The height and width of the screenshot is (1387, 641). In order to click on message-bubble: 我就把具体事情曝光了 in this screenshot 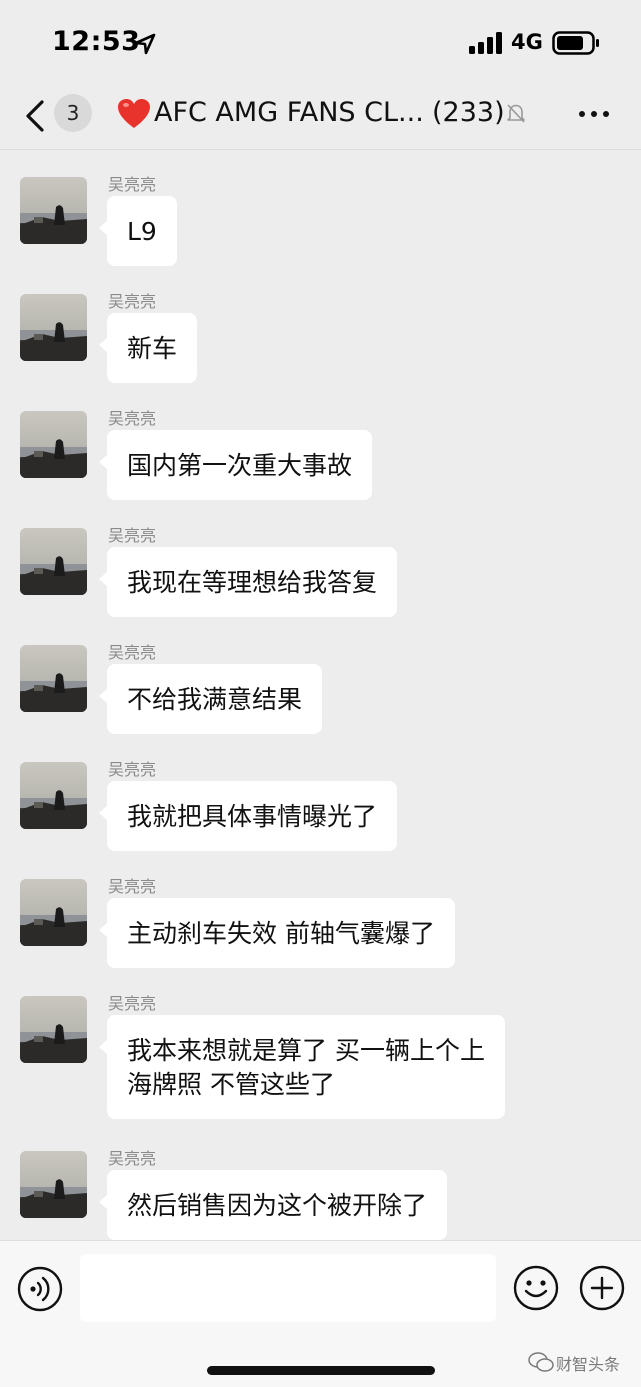, I will do `click(248, 816)`.